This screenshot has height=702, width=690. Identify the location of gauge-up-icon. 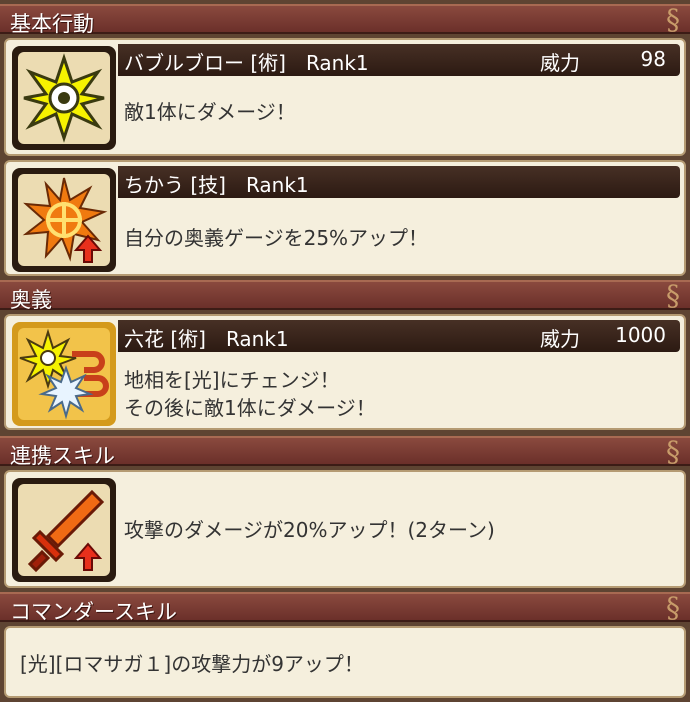
(65, 220).